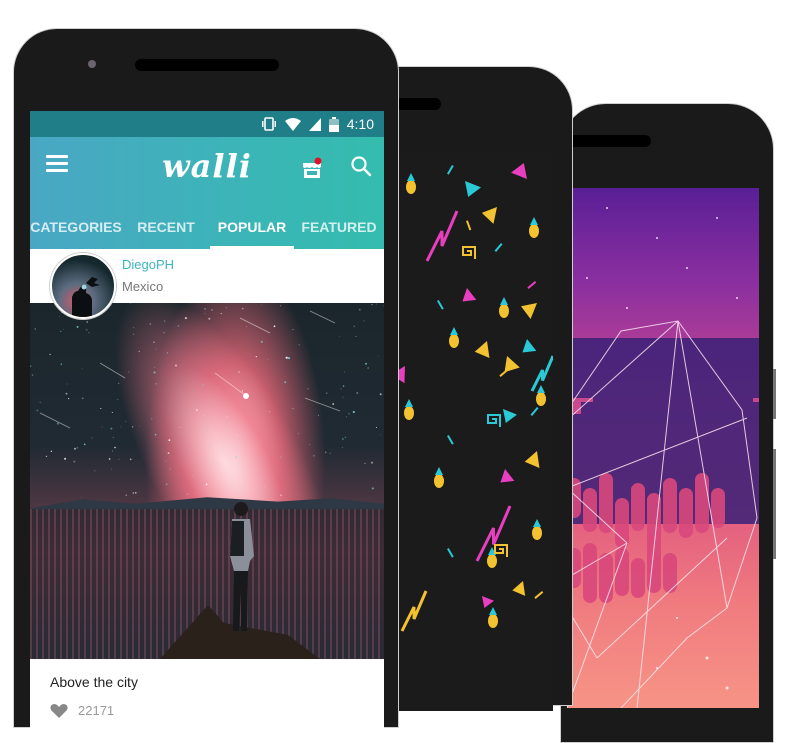  I want to click on avatar, so click(83, 286).